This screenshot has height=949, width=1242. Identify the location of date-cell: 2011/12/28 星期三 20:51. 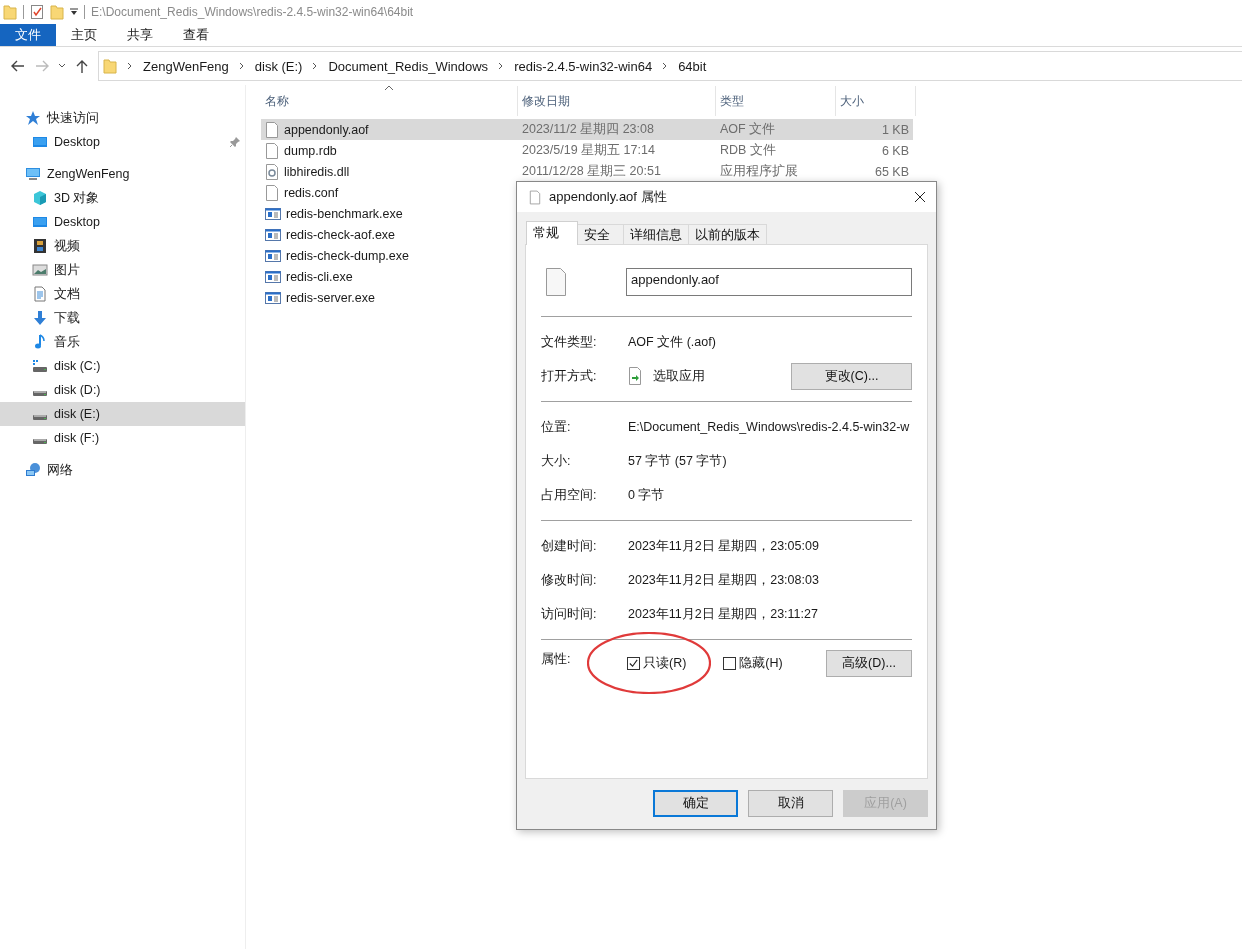
(591, 171).